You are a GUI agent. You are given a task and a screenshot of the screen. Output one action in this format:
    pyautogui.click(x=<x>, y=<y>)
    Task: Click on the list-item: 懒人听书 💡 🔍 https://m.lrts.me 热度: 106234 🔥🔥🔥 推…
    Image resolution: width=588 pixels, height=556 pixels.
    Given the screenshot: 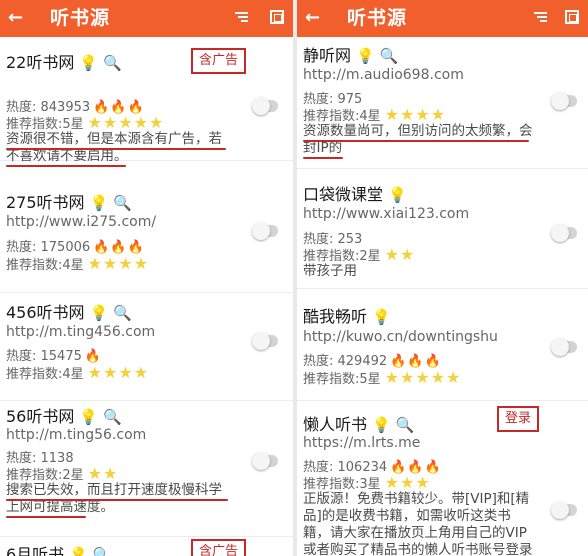 What is the action you would take?
    pyautogui.click(x=442, y=478)
    